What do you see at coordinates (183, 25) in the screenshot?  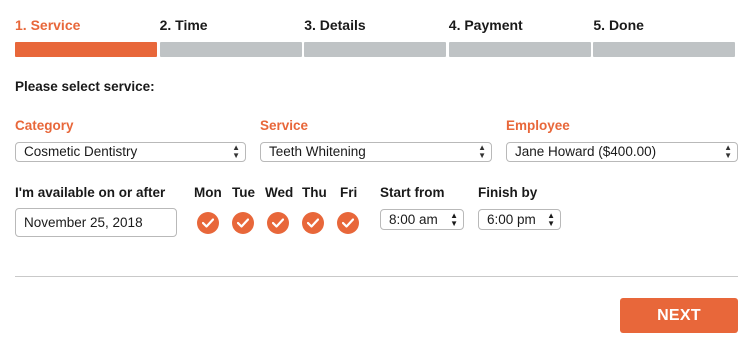 I see `step-label: 2. Time` at bounding box center [183, 25].